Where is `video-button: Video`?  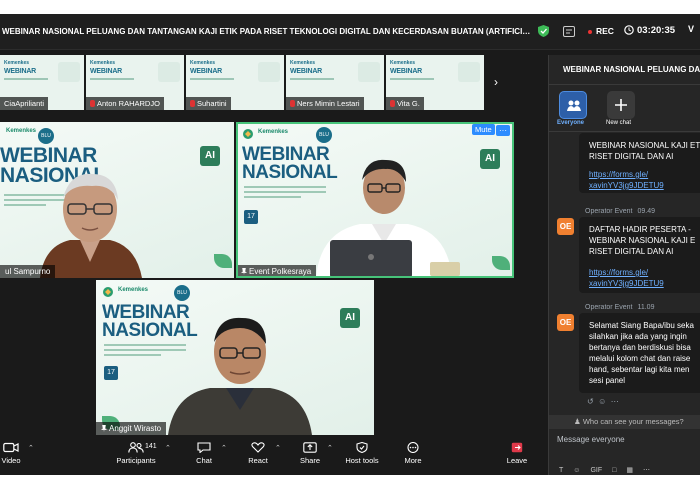 video-button: Video is located at coordinates (11, 453).